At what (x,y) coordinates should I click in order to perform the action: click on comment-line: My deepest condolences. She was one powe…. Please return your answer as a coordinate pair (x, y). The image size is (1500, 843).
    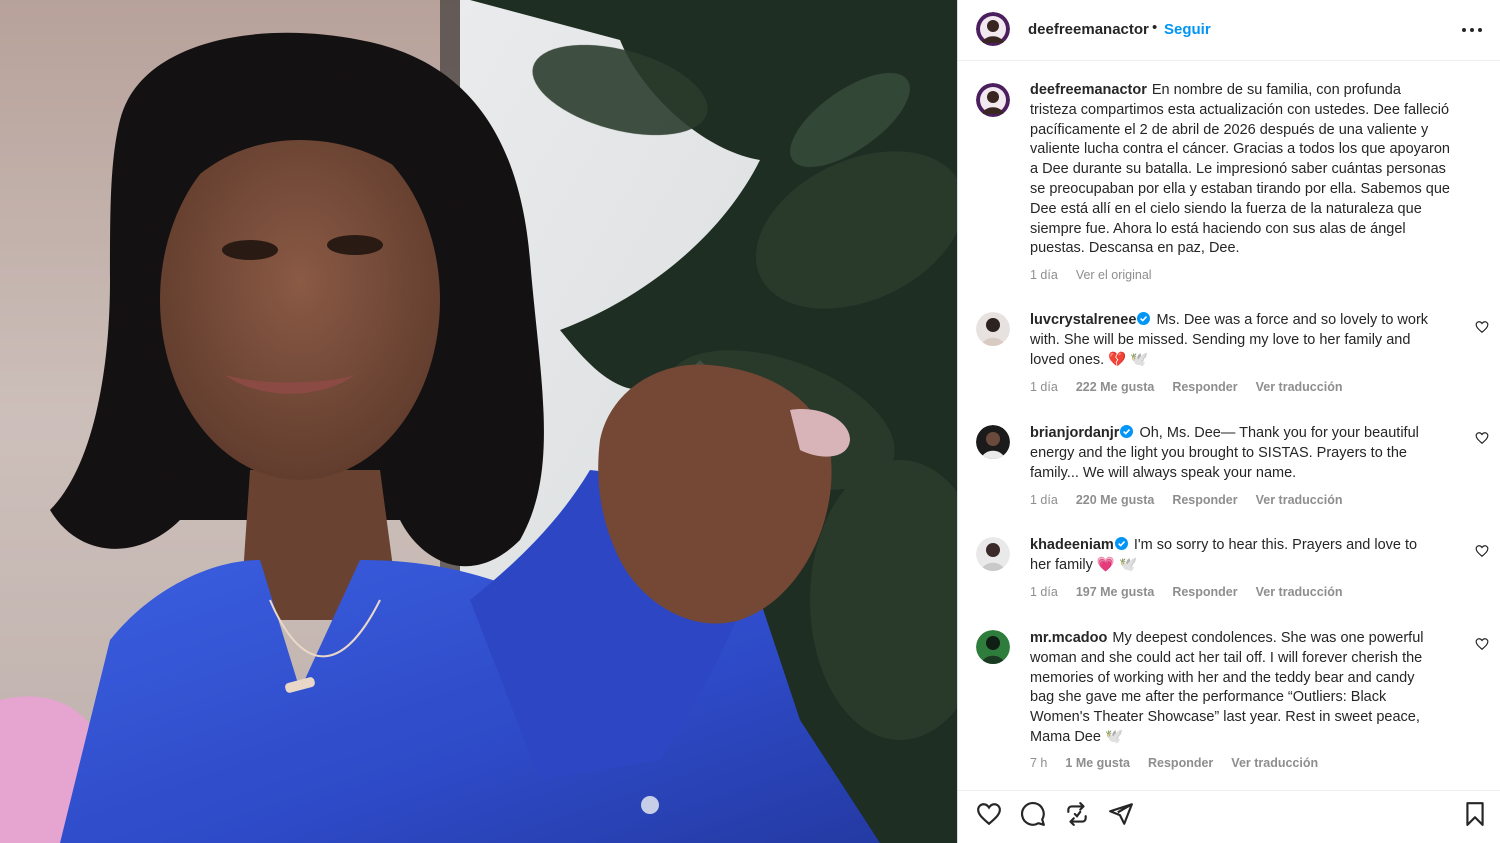
    Looking at the image, I should click on (1268, 638).